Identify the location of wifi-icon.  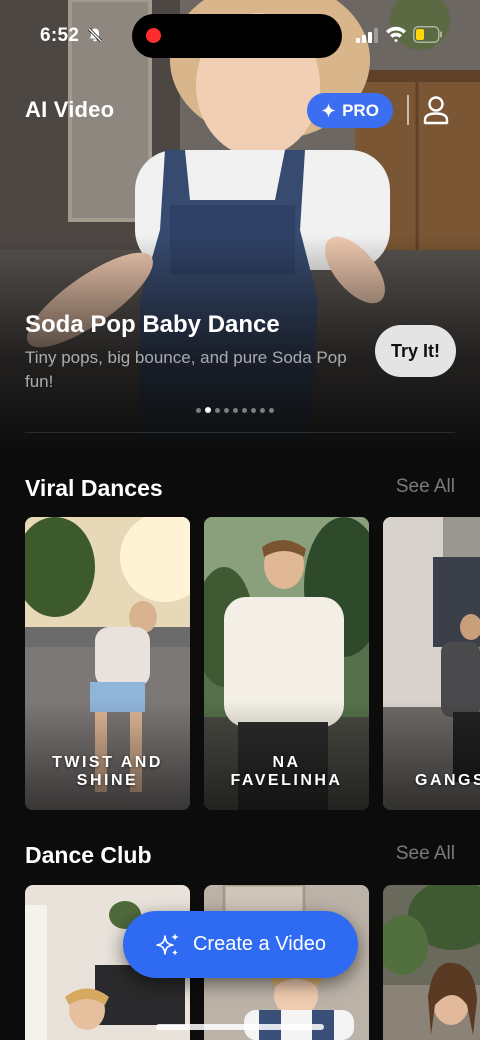
(396, 34).